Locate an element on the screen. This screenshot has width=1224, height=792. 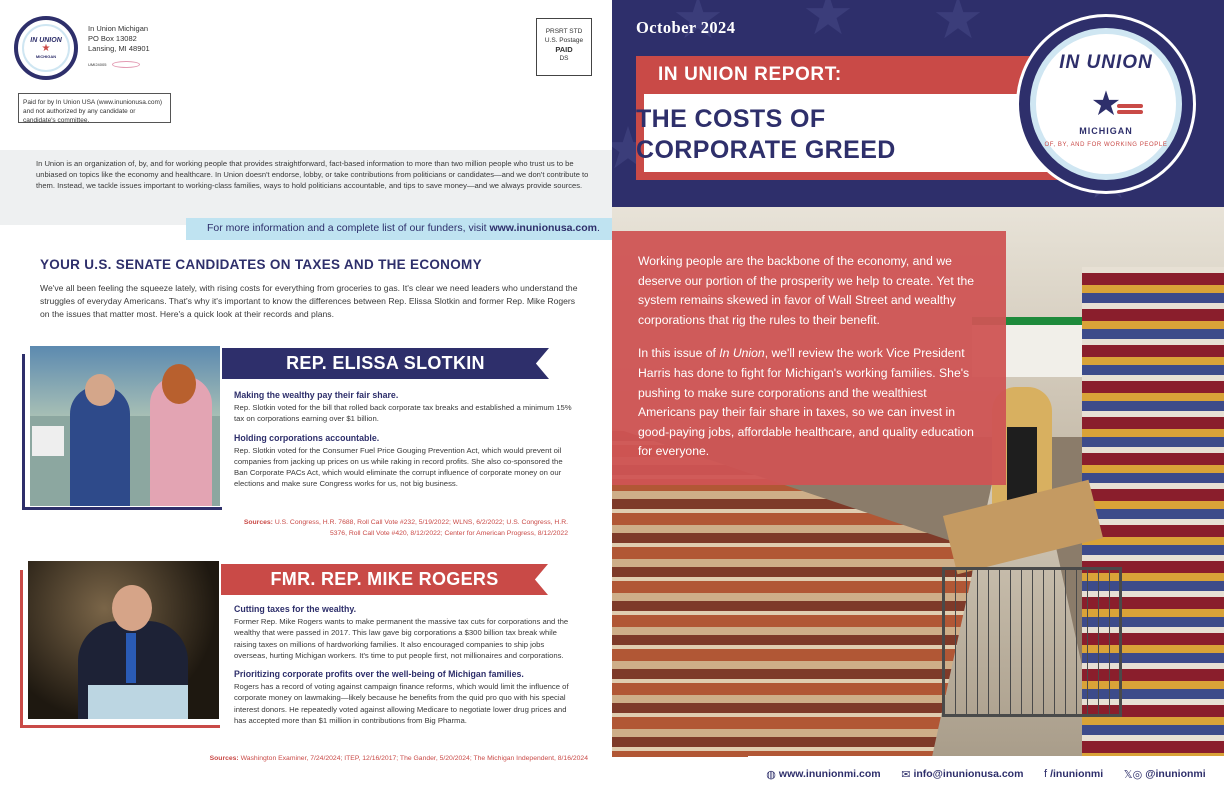
report-label: IN UNION REPORT: is located at coordinates (764, 75).